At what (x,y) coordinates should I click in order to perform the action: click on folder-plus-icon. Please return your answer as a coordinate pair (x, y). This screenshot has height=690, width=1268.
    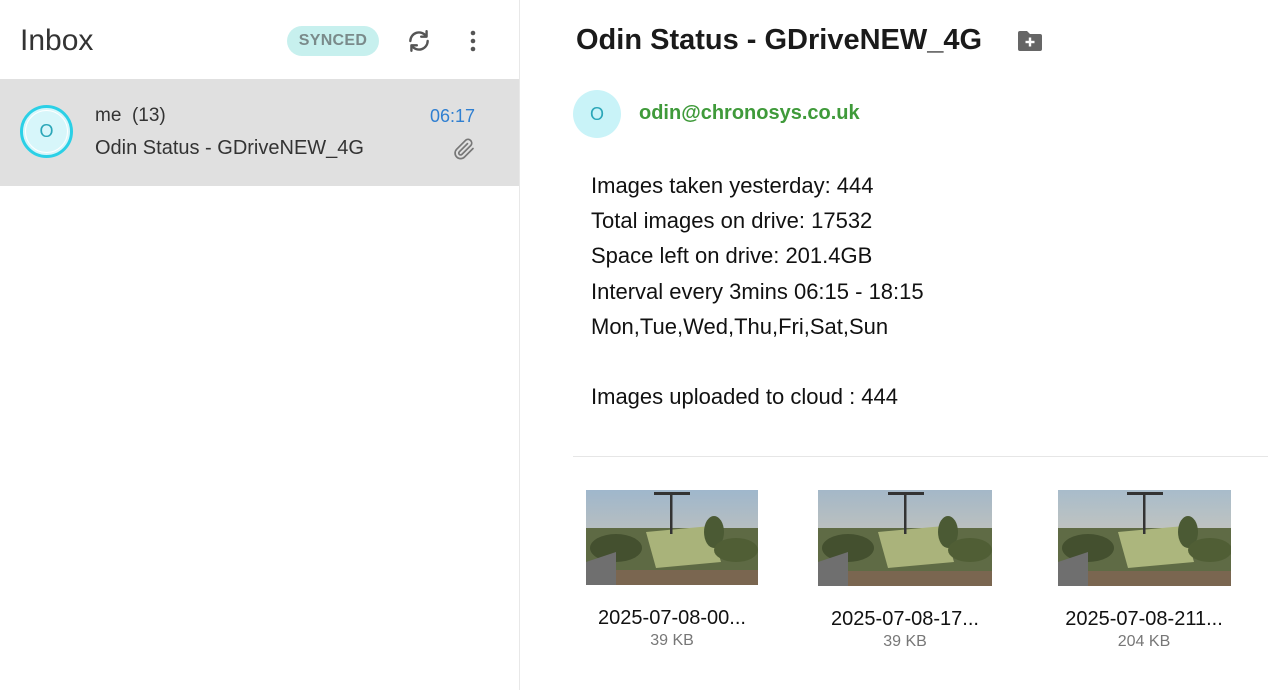
    Looking at the image, I should click on (1030, 41).